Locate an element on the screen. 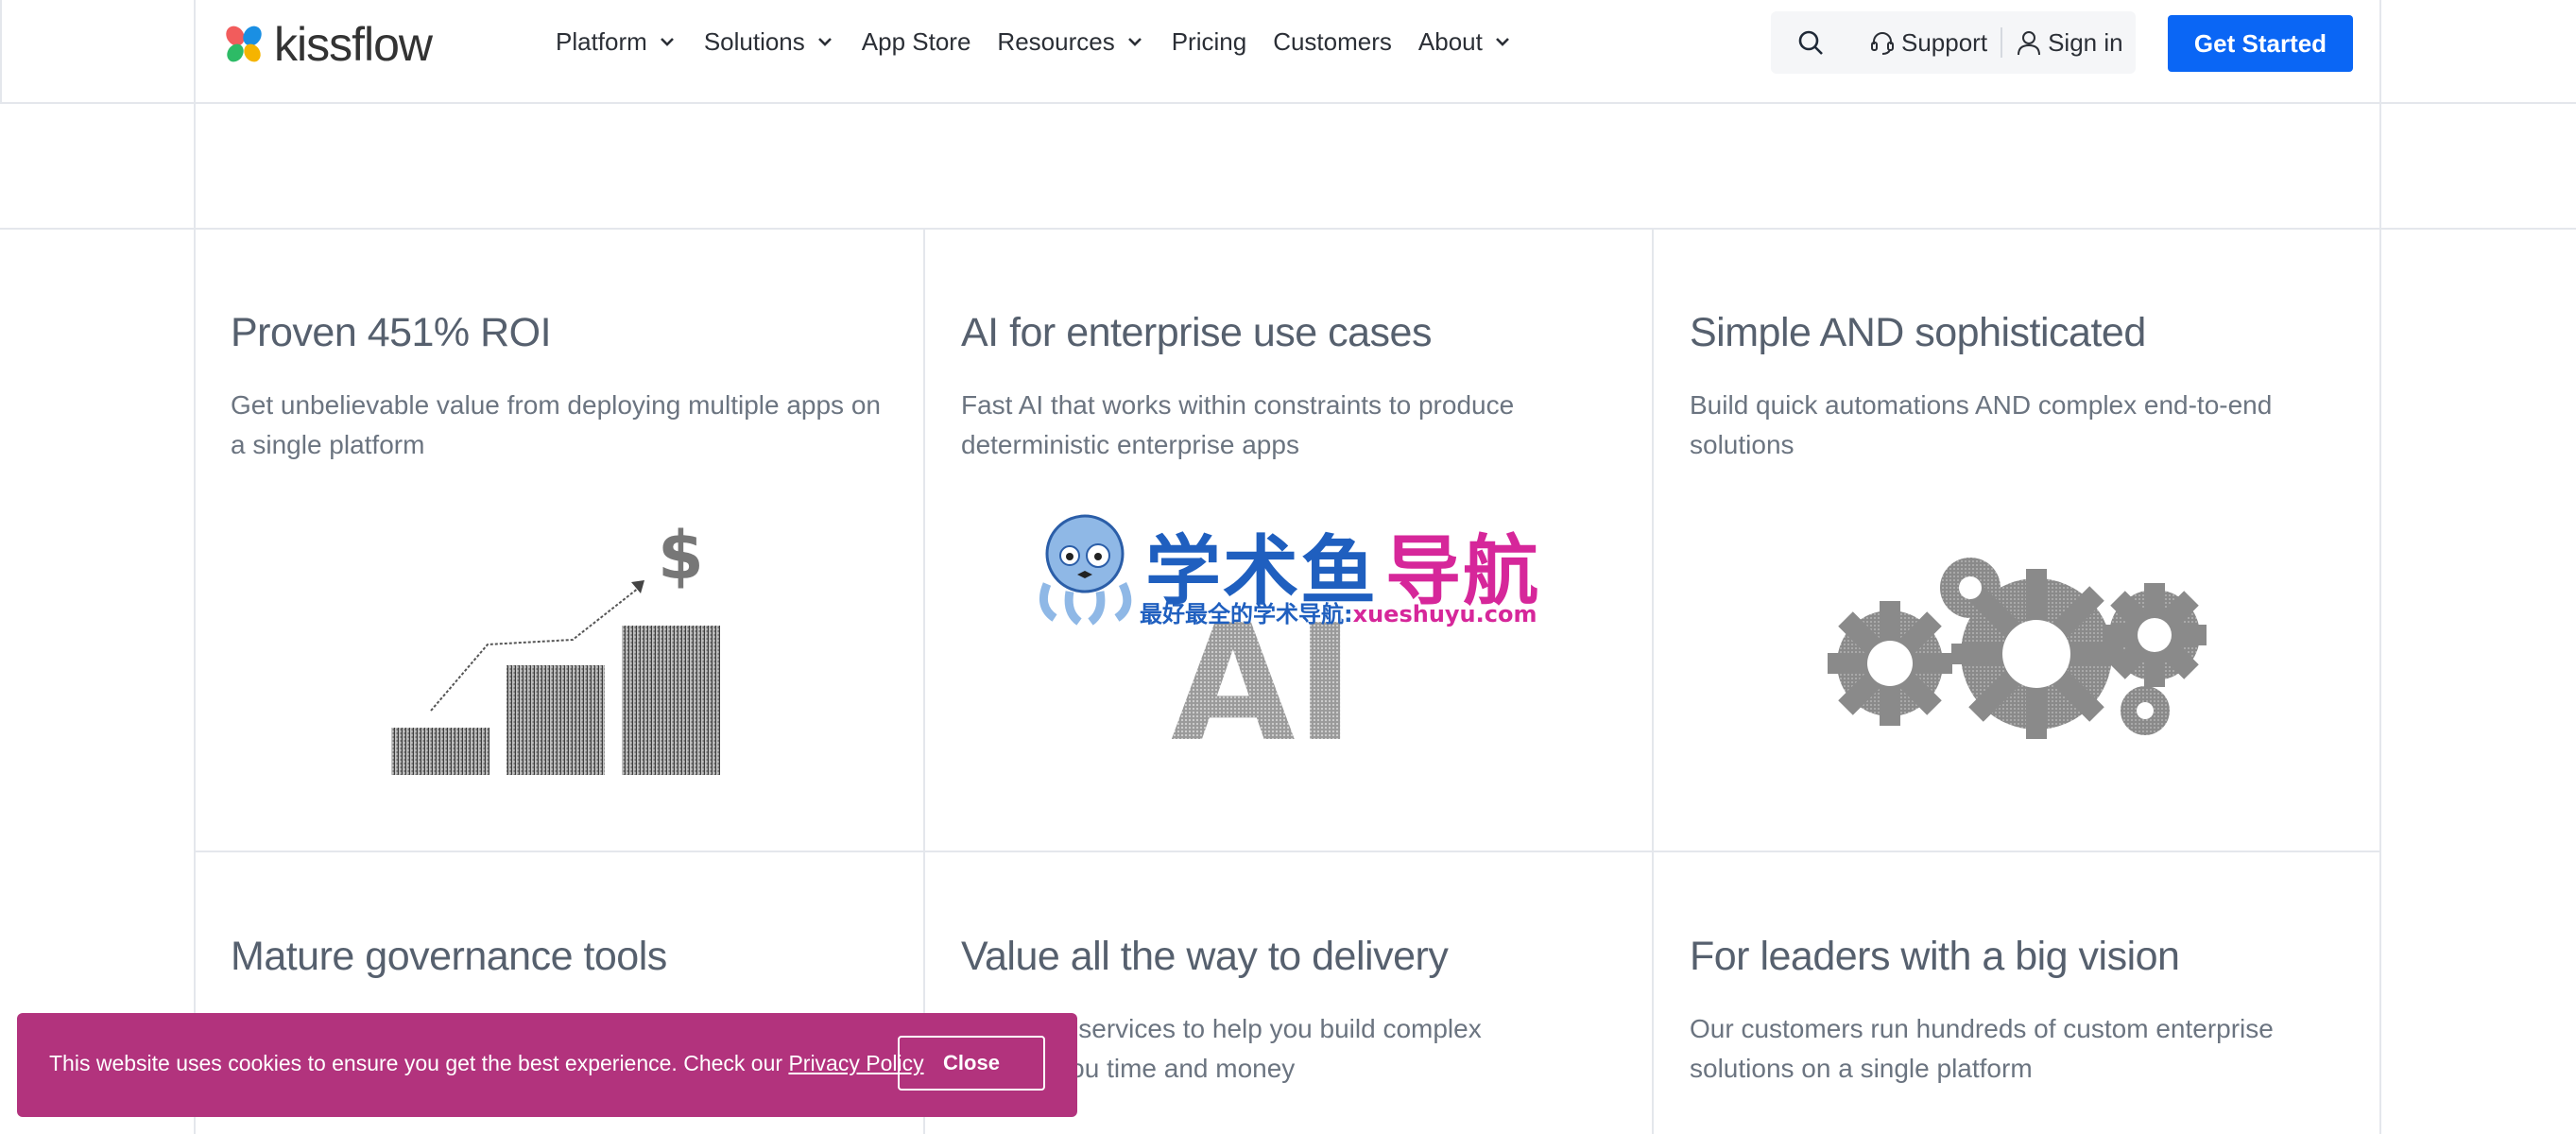 This screenshot has height=1134, width=2576. watermark-subtitle-text: 最好最全的学术导航: is located at coordinates (1246, 614).